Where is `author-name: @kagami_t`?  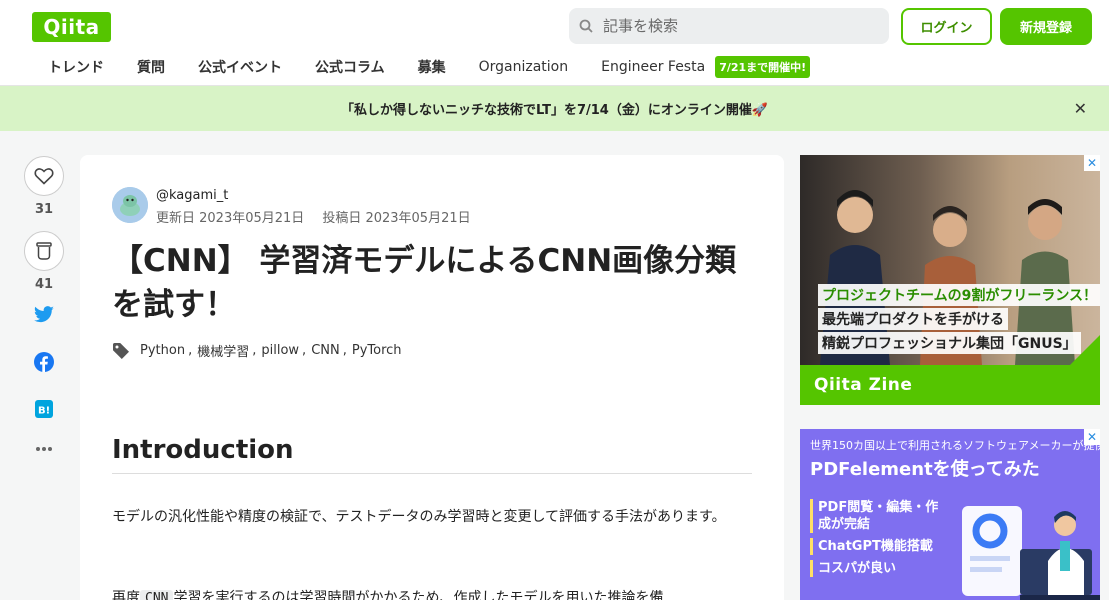 author-name: @kagami_t is located at coordinates (322, 196).